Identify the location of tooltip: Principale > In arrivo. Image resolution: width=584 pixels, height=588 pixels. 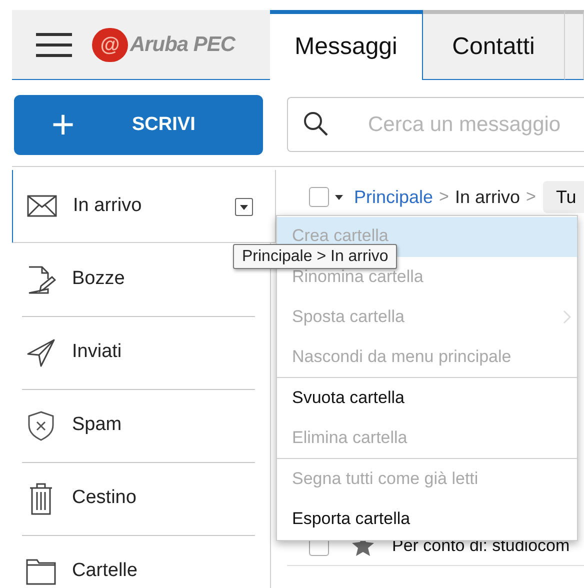
(315, 256).